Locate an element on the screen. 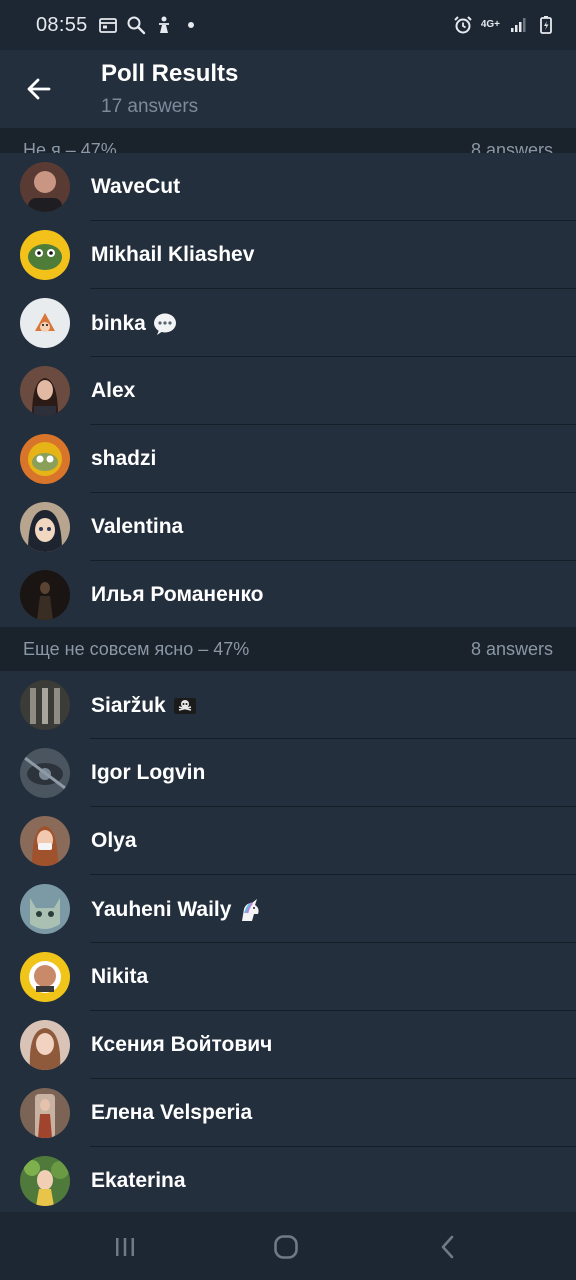 The image size is (576, 1280). home-button is located at coordinates (286, 1247).